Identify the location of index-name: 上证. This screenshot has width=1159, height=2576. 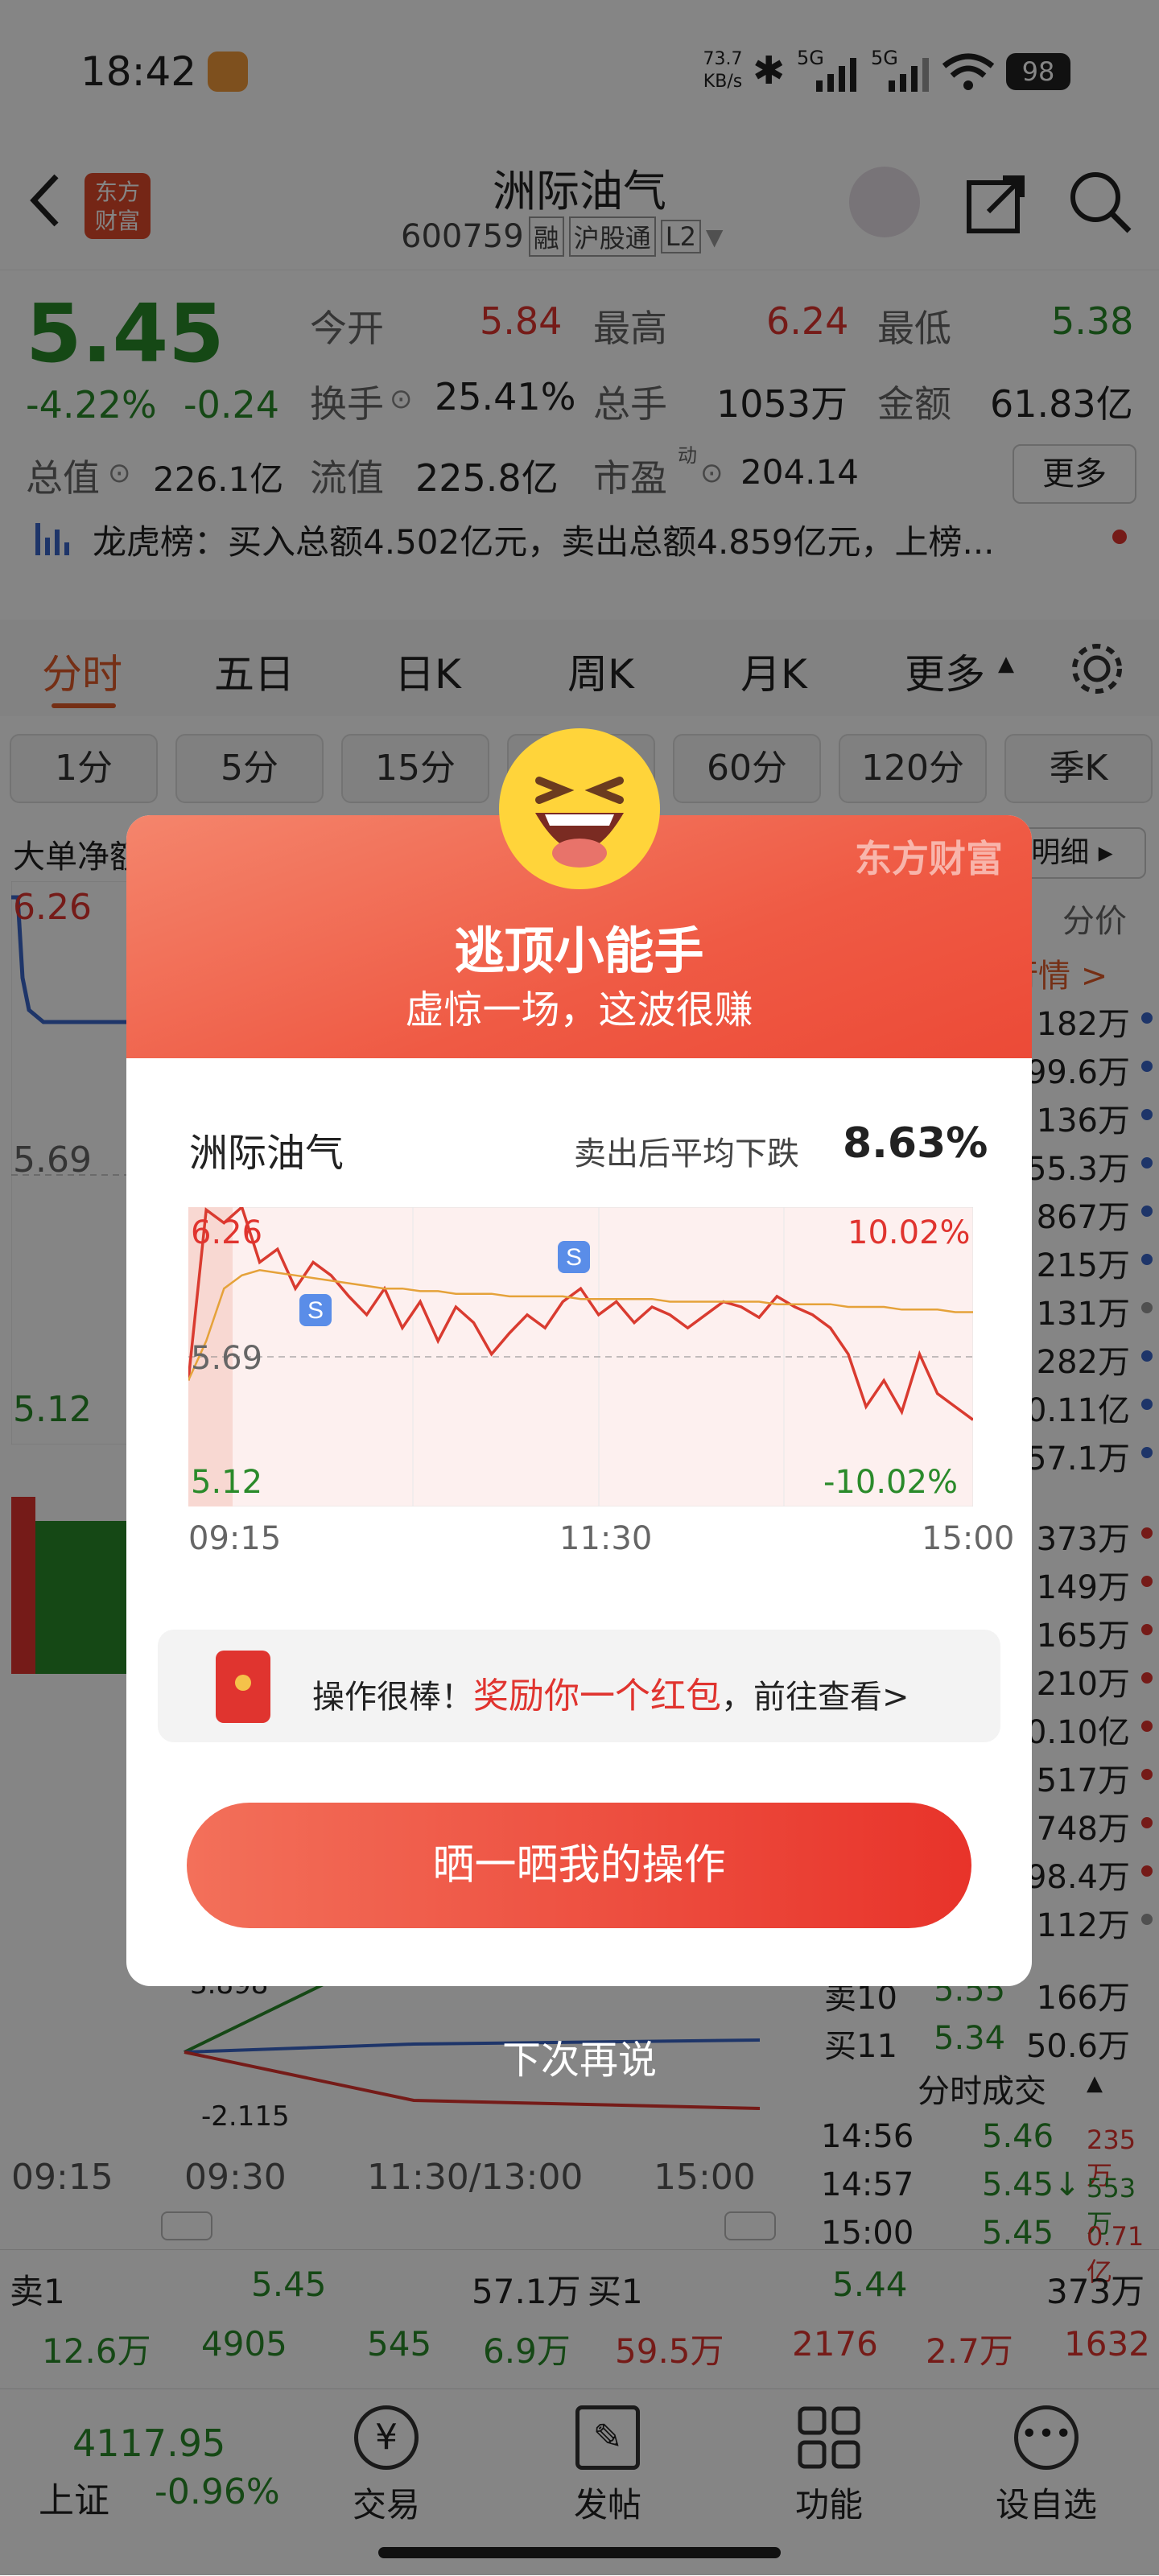
(74, 2497).